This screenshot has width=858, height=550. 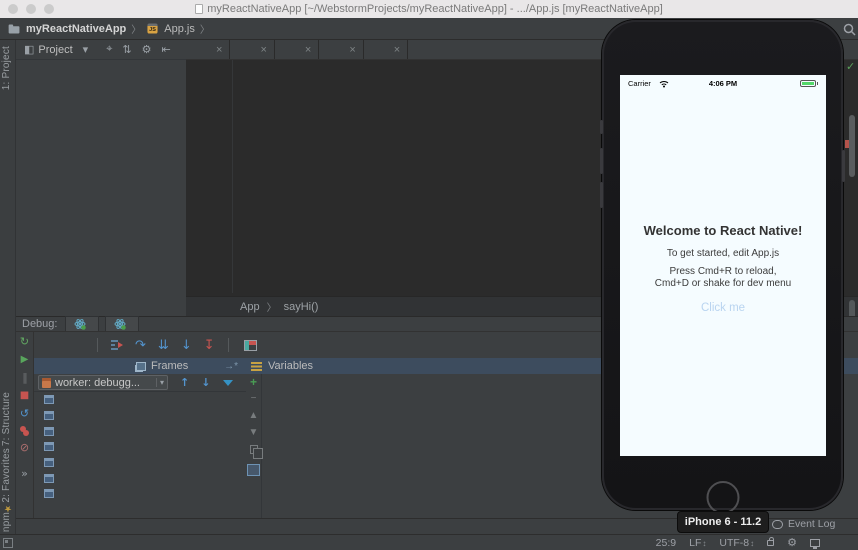 What do you see at coordinates (140, 345) in the screenshot?
I see `step-over-icon: ↷` at bounding box center [140, 345].